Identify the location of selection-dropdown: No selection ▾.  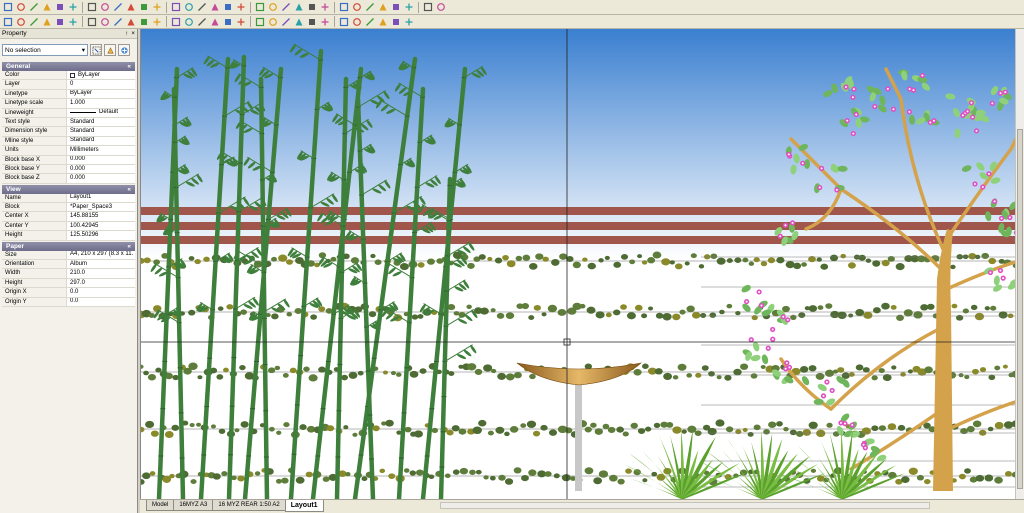
(45, 50).